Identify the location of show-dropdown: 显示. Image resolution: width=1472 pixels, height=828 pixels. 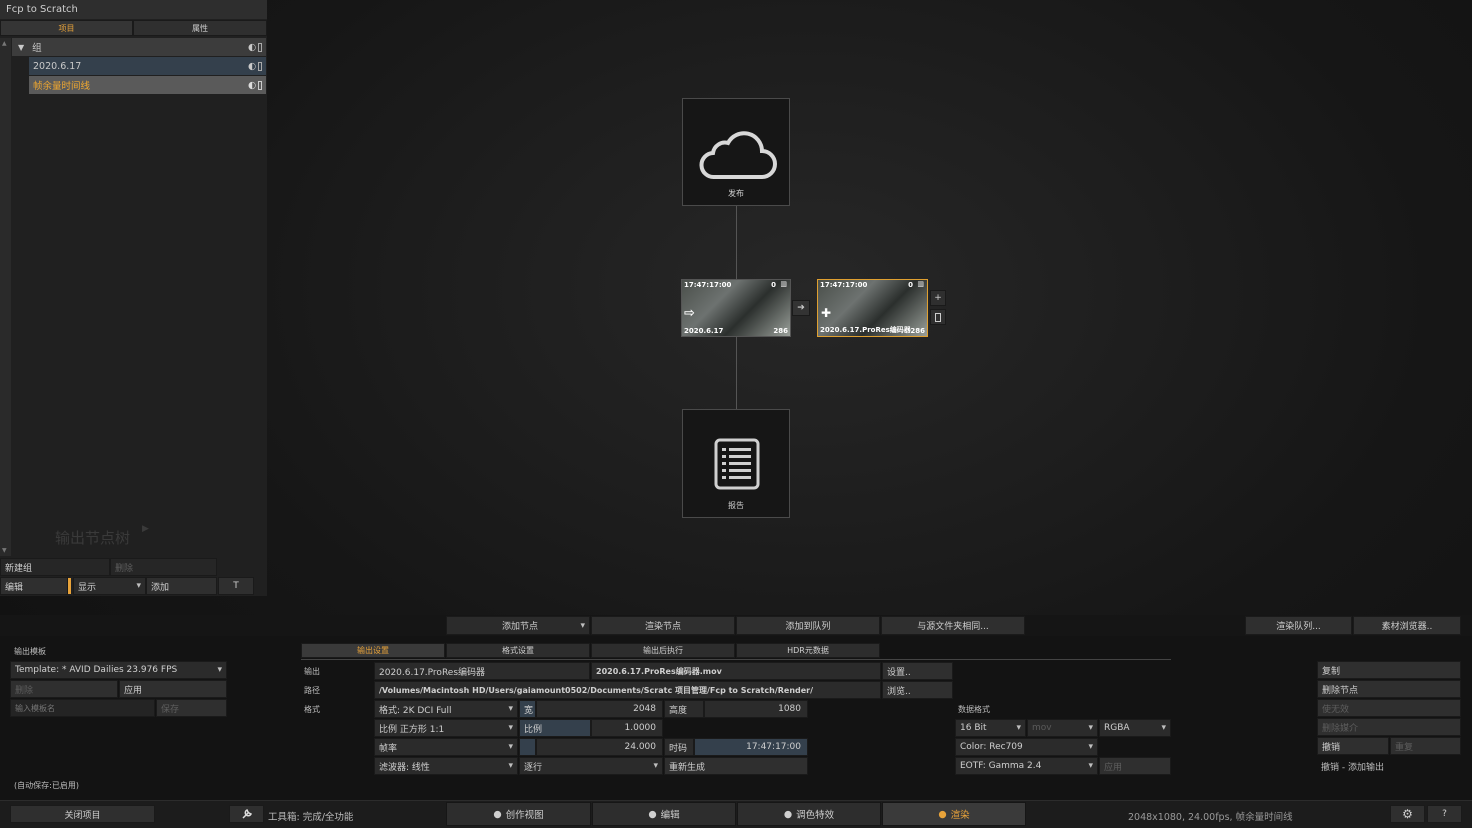
(109, 586).